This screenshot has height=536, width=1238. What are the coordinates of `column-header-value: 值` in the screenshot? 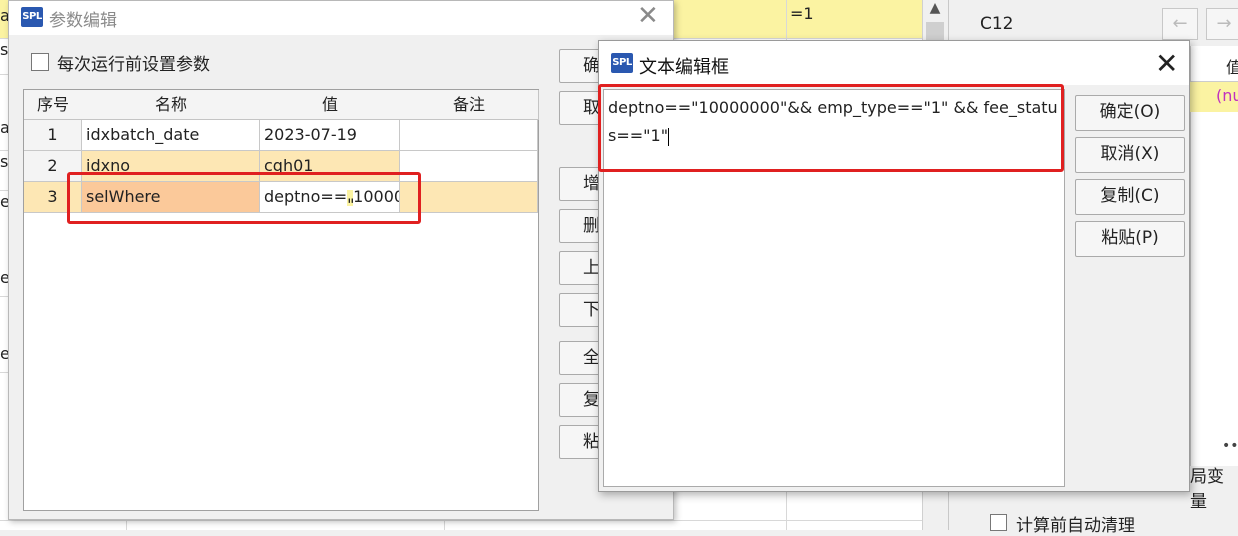 It's located at (330, 105).